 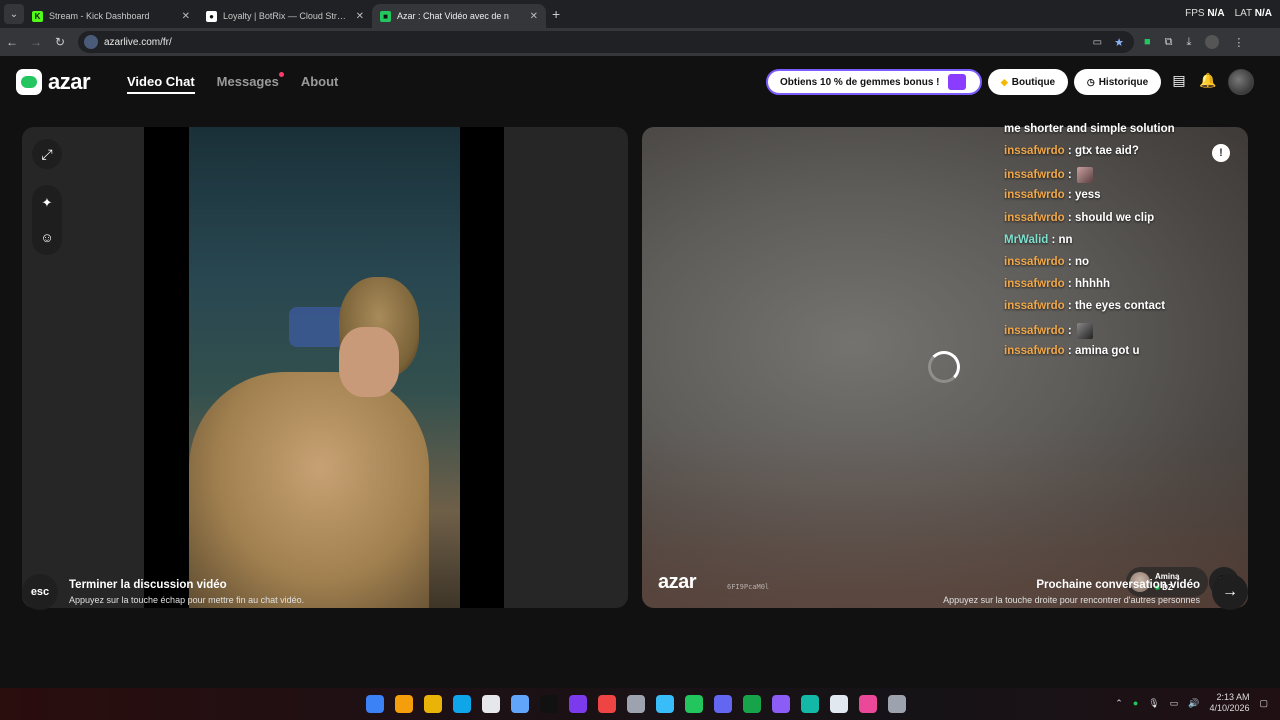 I want to click on tray-chevron-icon: ⌃, so click(x=1119, y=703).